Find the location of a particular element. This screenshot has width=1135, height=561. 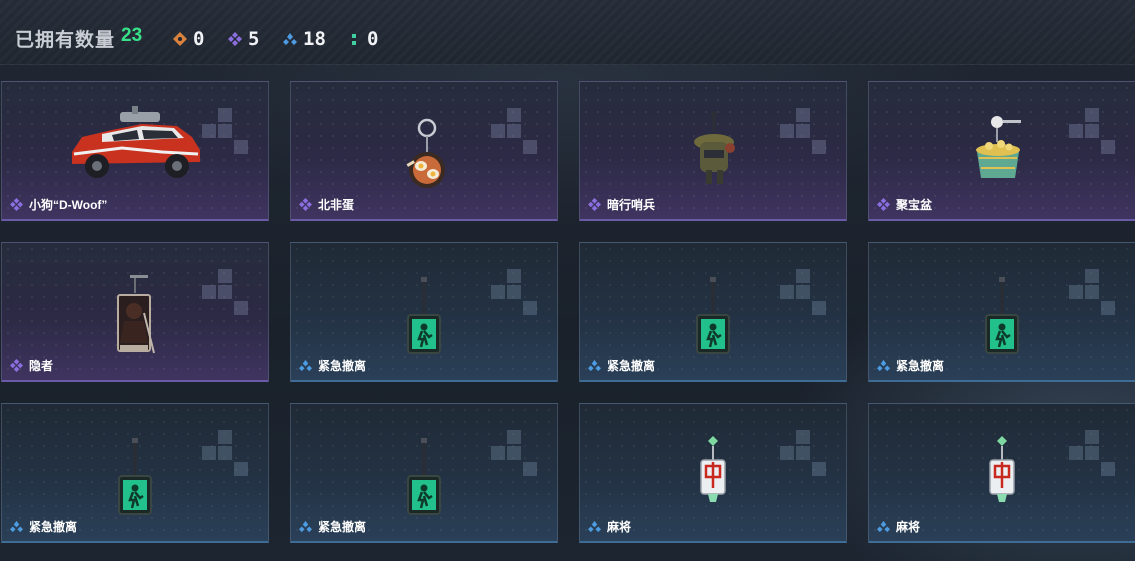

orange-diamond-icon is located at coordinates (180, 39).